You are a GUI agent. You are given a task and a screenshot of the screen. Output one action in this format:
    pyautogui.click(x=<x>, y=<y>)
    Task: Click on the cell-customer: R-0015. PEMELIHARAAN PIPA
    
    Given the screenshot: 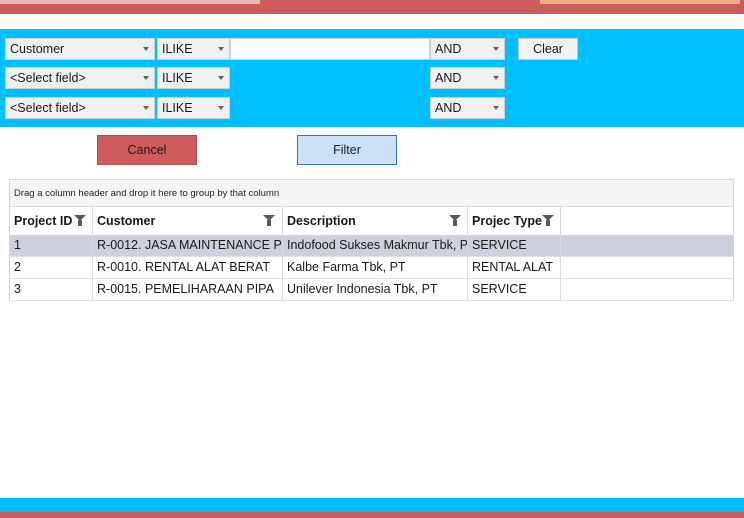 What is the action you would take?
    pyautogui.click(x=188, y=289)
    